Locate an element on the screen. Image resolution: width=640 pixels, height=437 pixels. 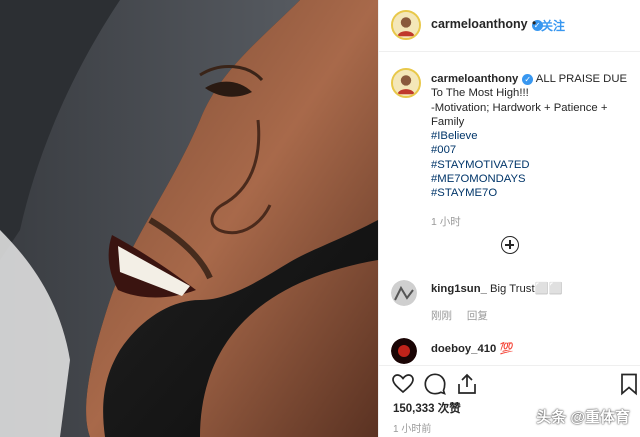
comment-body: Big Trust⬜⬜ is located at coordinates (526, 289).